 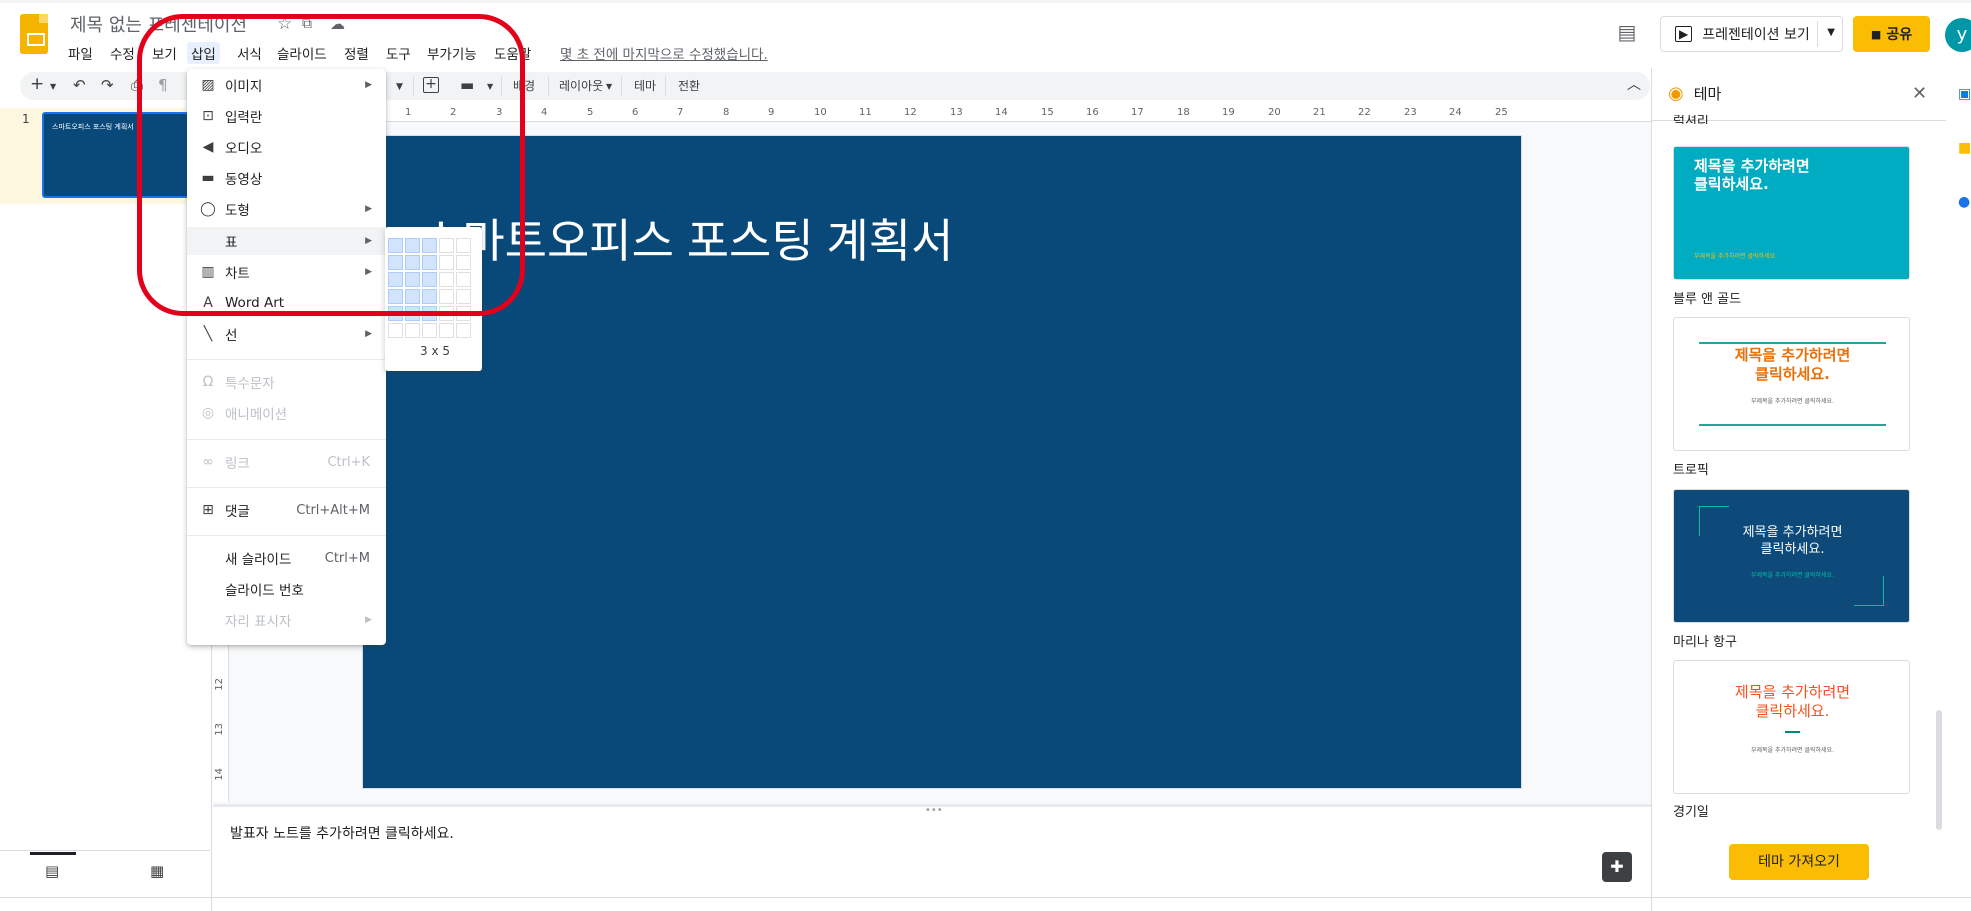 I want to click on theme-name: 트로픽, so click(x=1691, y=470).